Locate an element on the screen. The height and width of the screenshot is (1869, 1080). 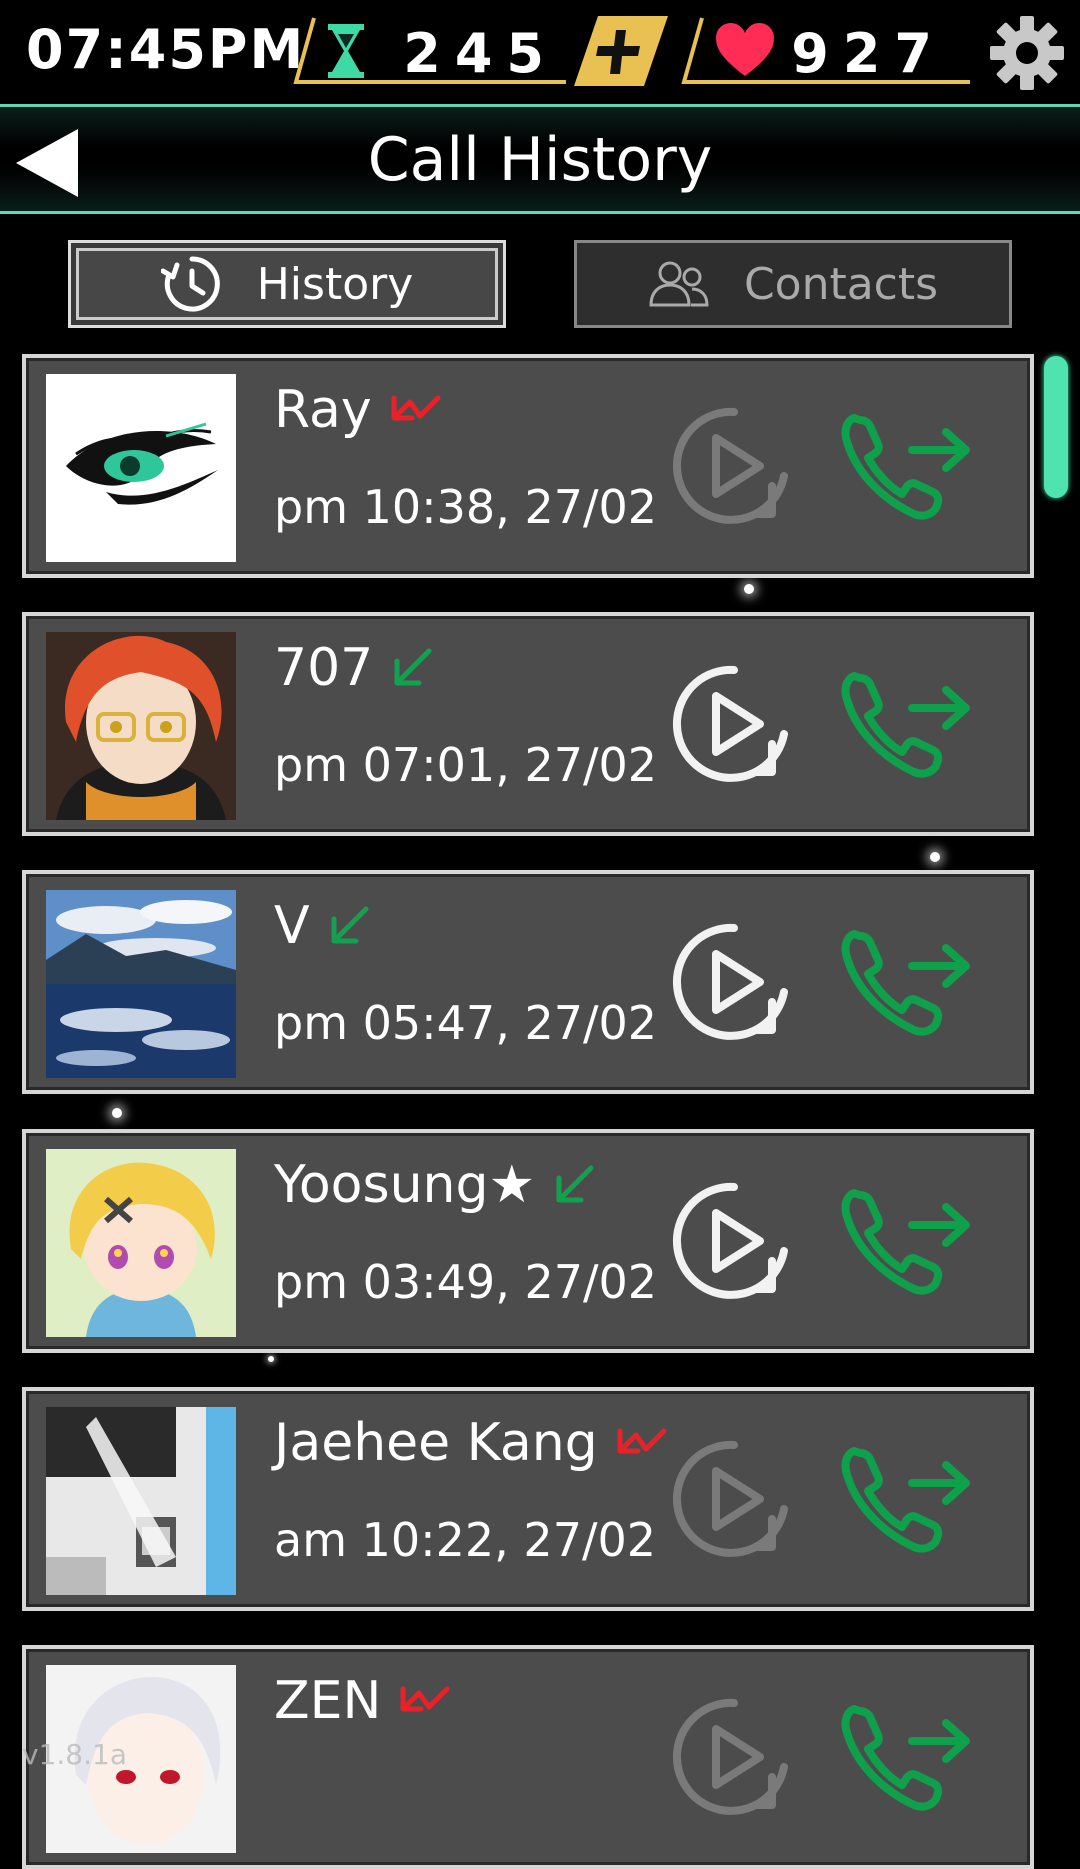
caller-line: Jaehee Kang is located at coordinates (471, 1443).